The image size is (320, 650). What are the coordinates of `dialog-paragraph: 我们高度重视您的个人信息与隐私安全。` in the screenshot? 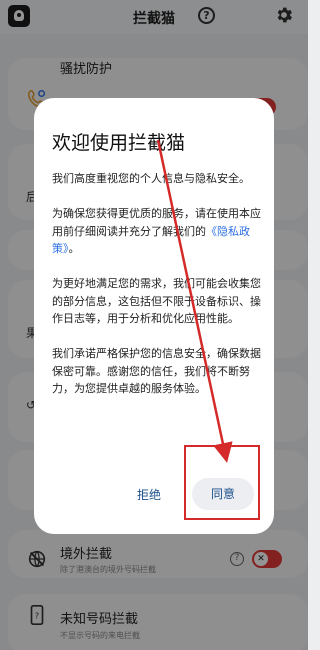 It's located at (151, 178).